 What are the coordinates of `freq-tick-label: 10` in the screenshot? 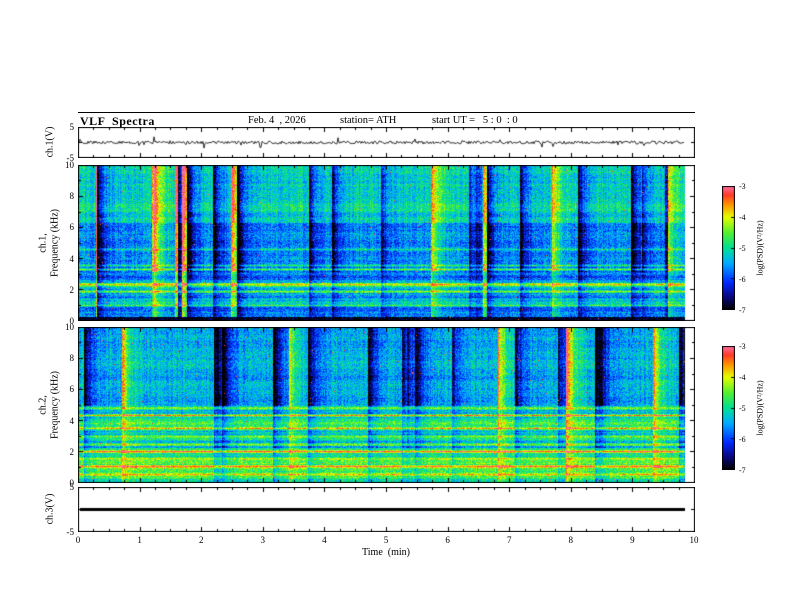 It's located at (69, 327).